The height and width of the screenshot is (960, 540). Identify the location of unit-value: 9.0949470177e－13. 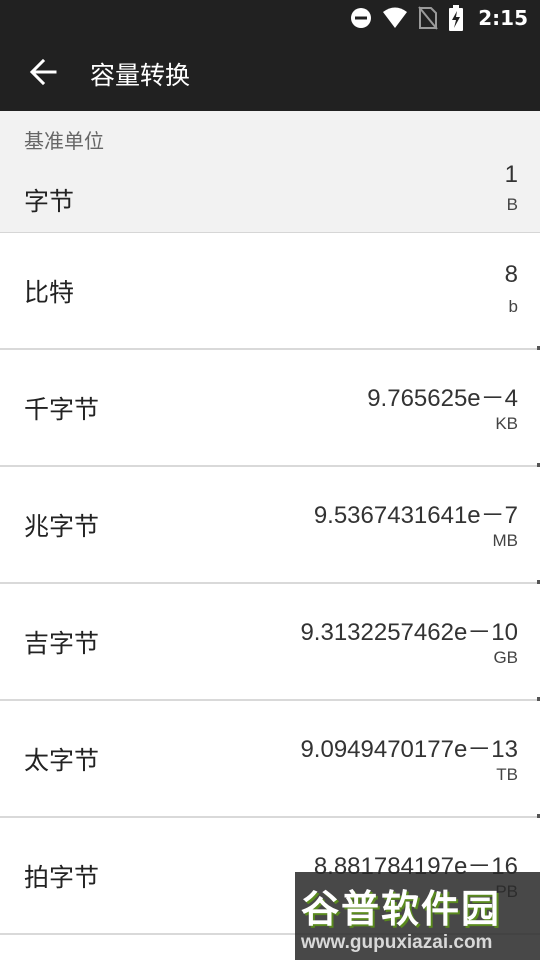
(409, 749).